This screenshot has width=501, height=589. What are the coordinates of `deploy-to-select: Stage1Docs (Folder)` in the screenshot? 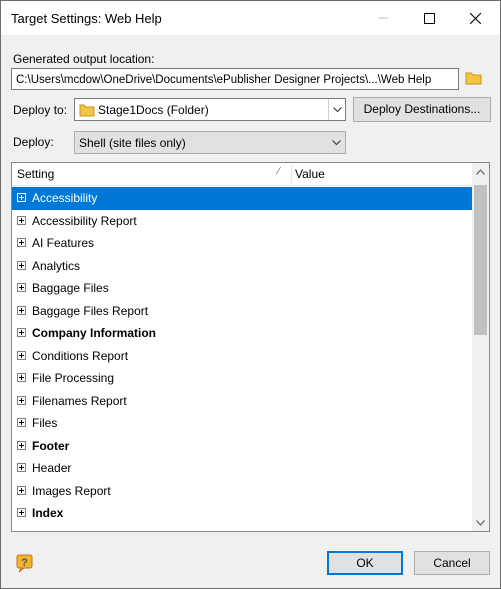 It's located at (210, 109).